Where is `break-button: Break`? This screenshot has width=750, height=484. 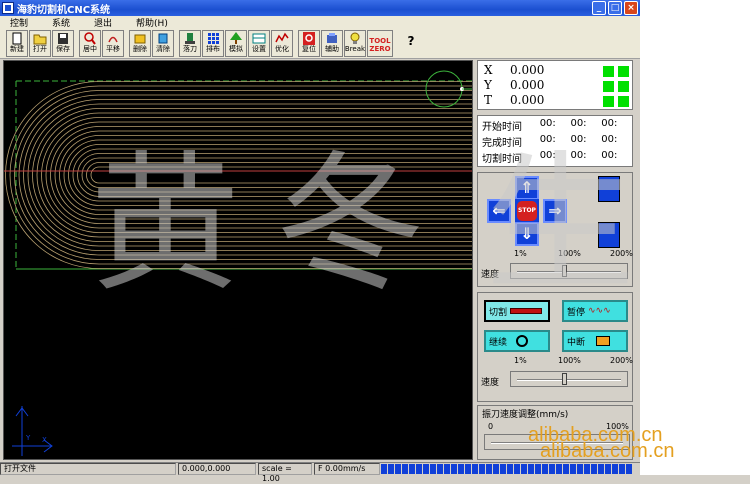 break-button: Break is located at coordinates (355, 43).